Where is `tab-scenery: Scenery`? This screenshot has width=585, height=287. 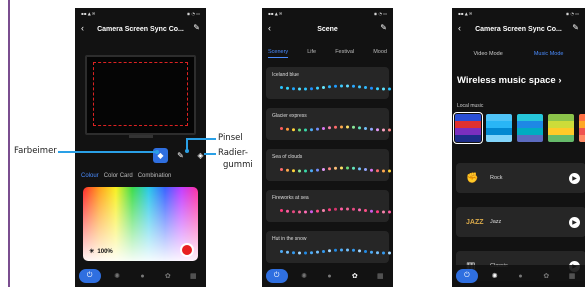 tab-scenery: Scenery is located at coordinates (278, 53).